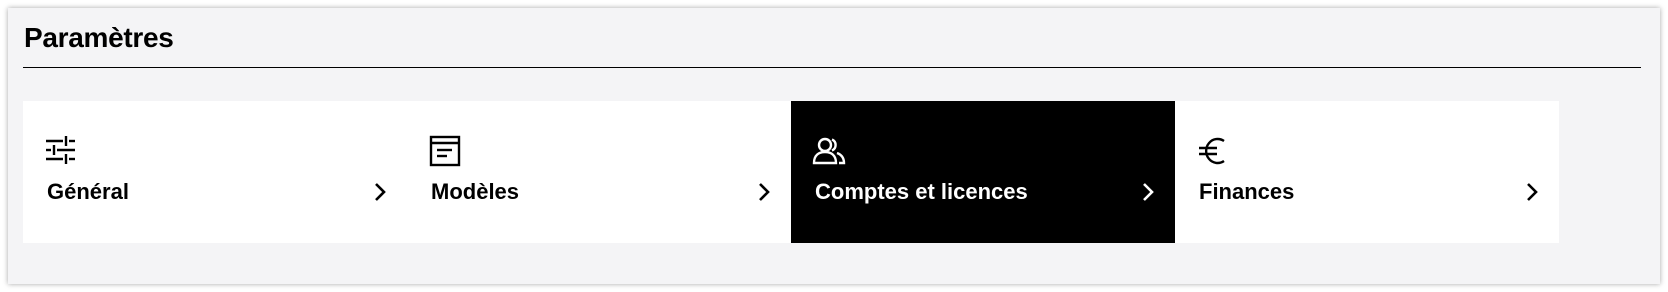  I want to click on settings-card-finances: Finances, so click(1367, 172).